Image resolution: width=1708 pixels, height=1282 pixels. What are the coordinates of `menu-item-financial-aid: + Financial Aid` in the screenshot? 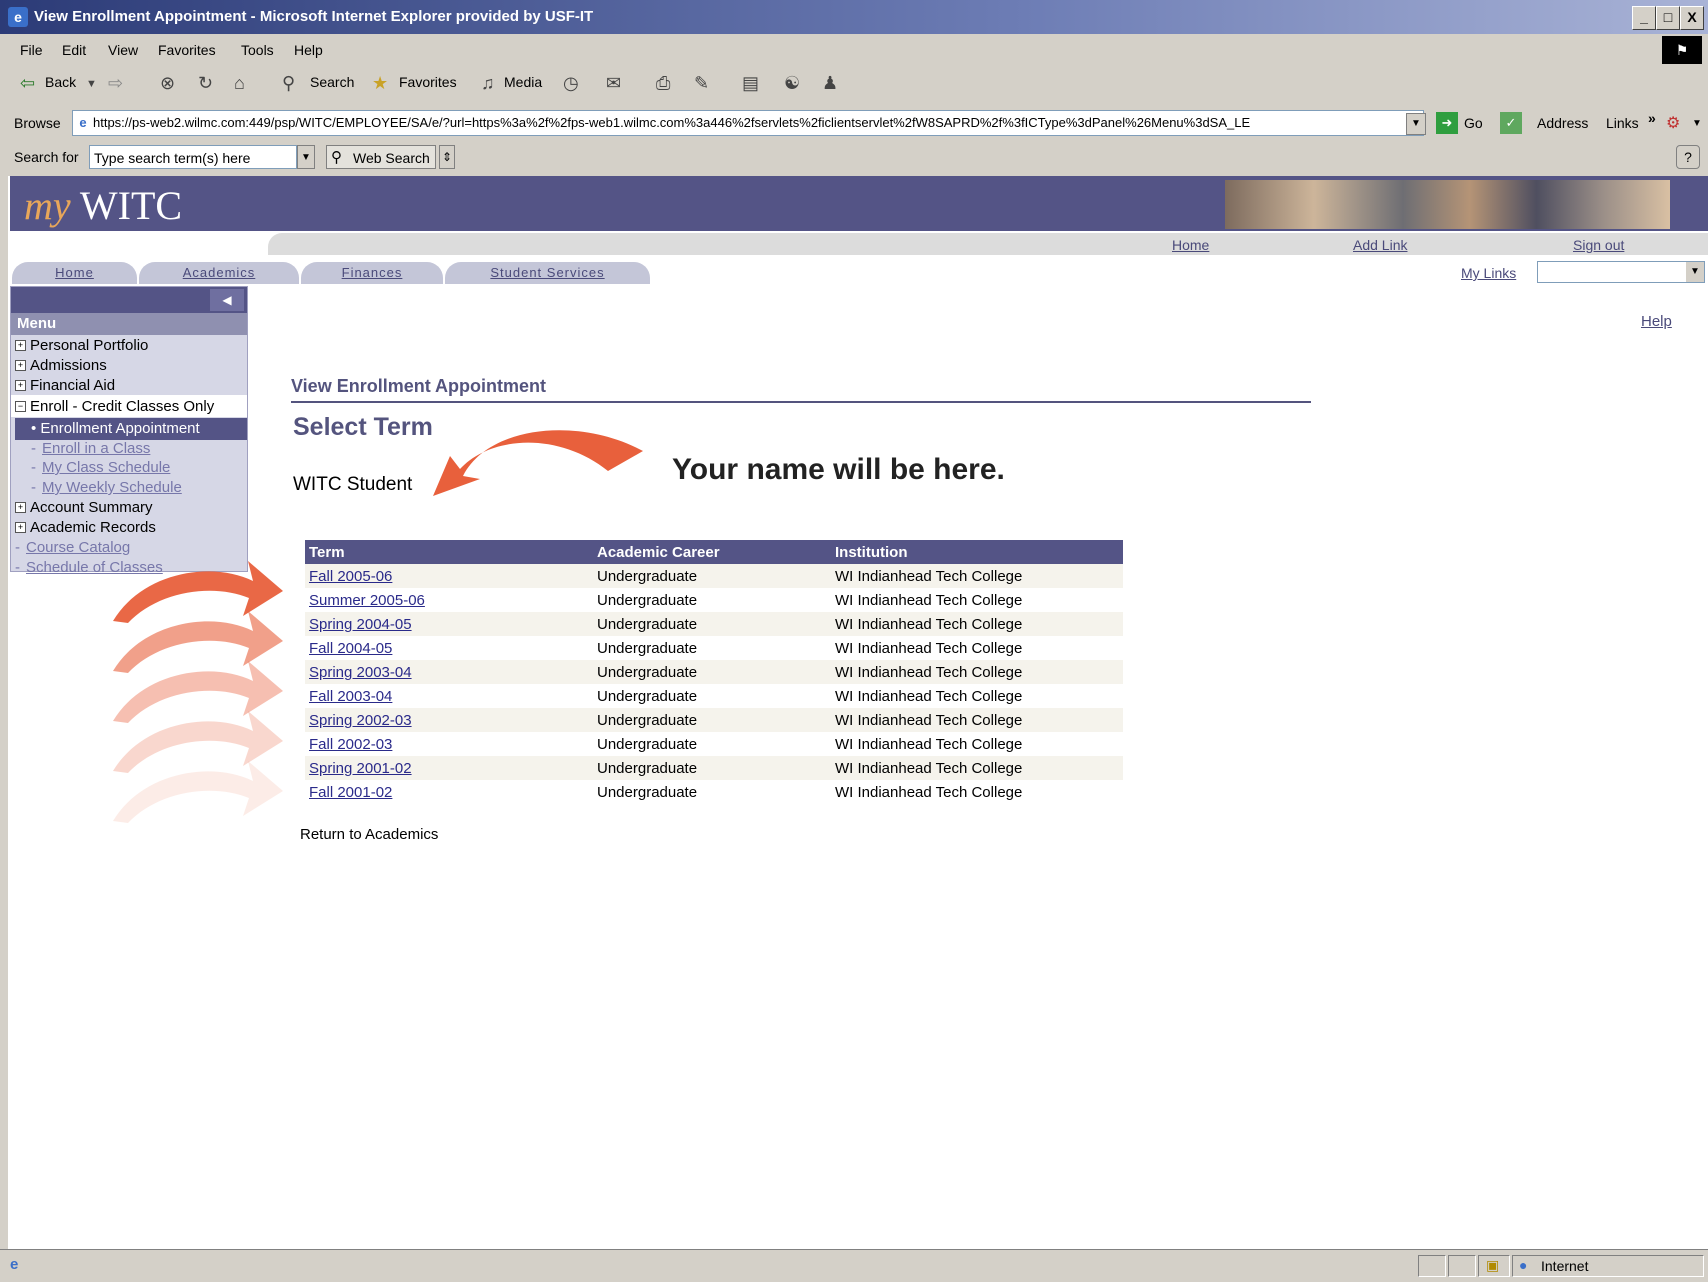 It's located at (65, 385).